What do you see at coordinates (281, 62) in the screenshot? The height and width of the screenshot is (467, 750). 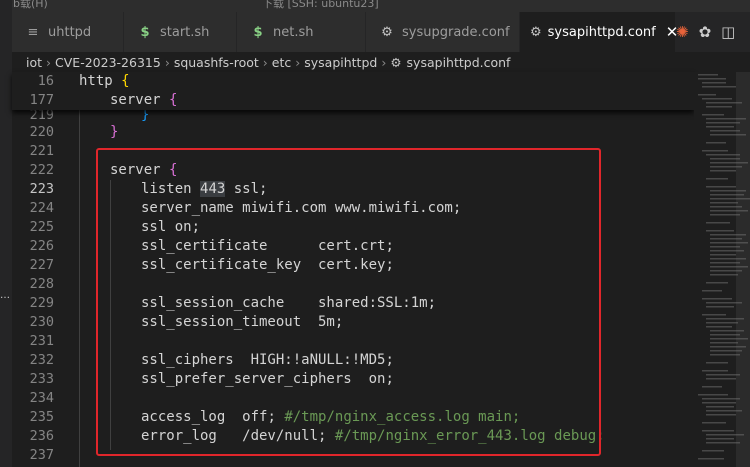 I see `breadcrumb-item: etc` at bounding box center [281, 62].